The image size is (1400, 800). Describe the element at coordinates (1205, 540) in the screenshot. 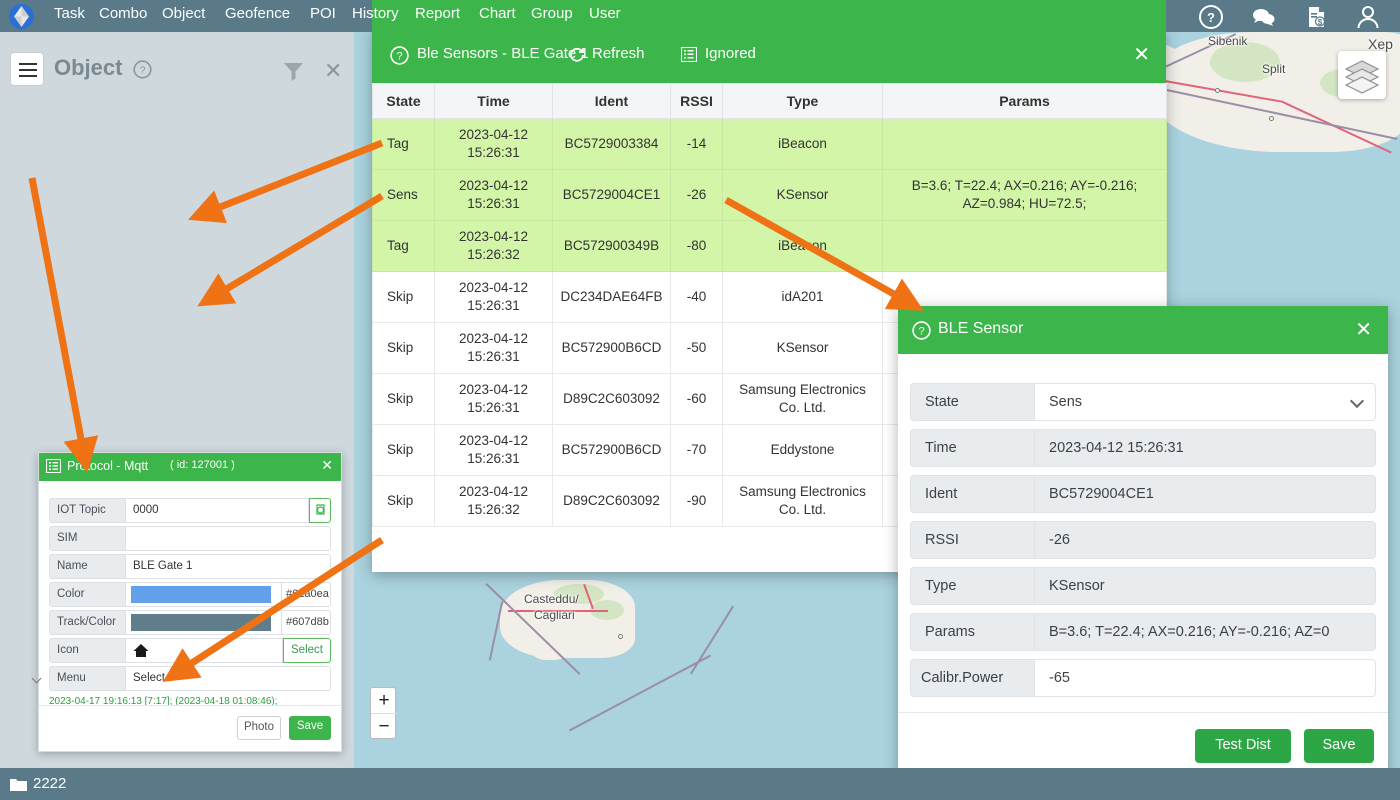

I see `rssi-value: -26` at that location.